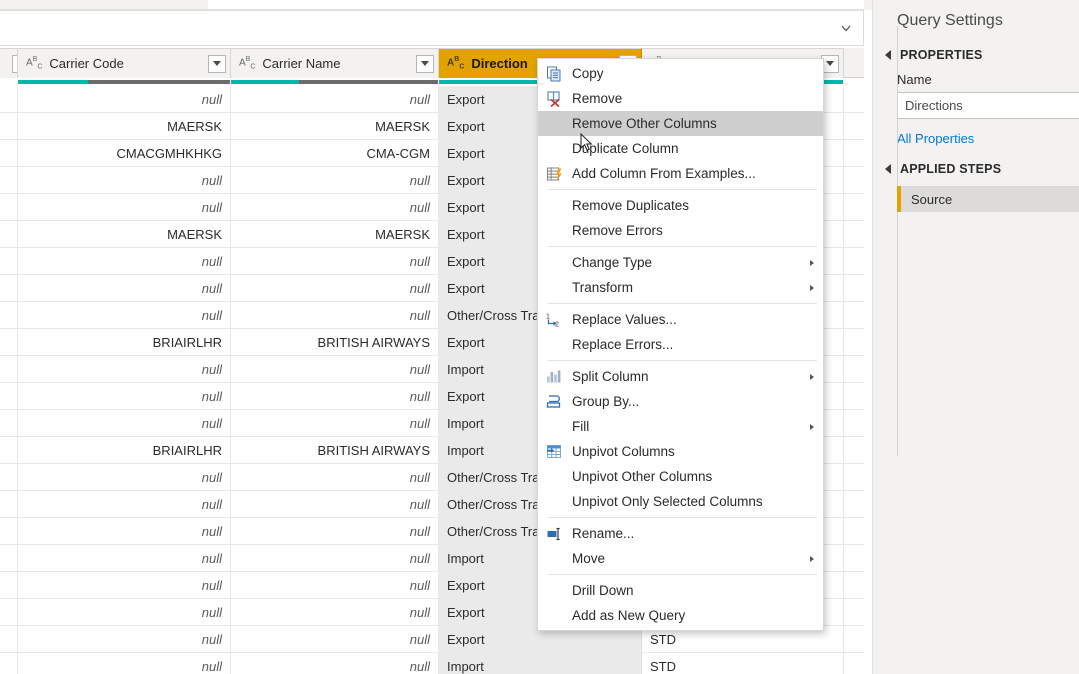 Image resolution: width=1079 pixels, height=674 pixels. I want to click on menu-item-duplicate-column: Duplicate Column, so click(680, 148).